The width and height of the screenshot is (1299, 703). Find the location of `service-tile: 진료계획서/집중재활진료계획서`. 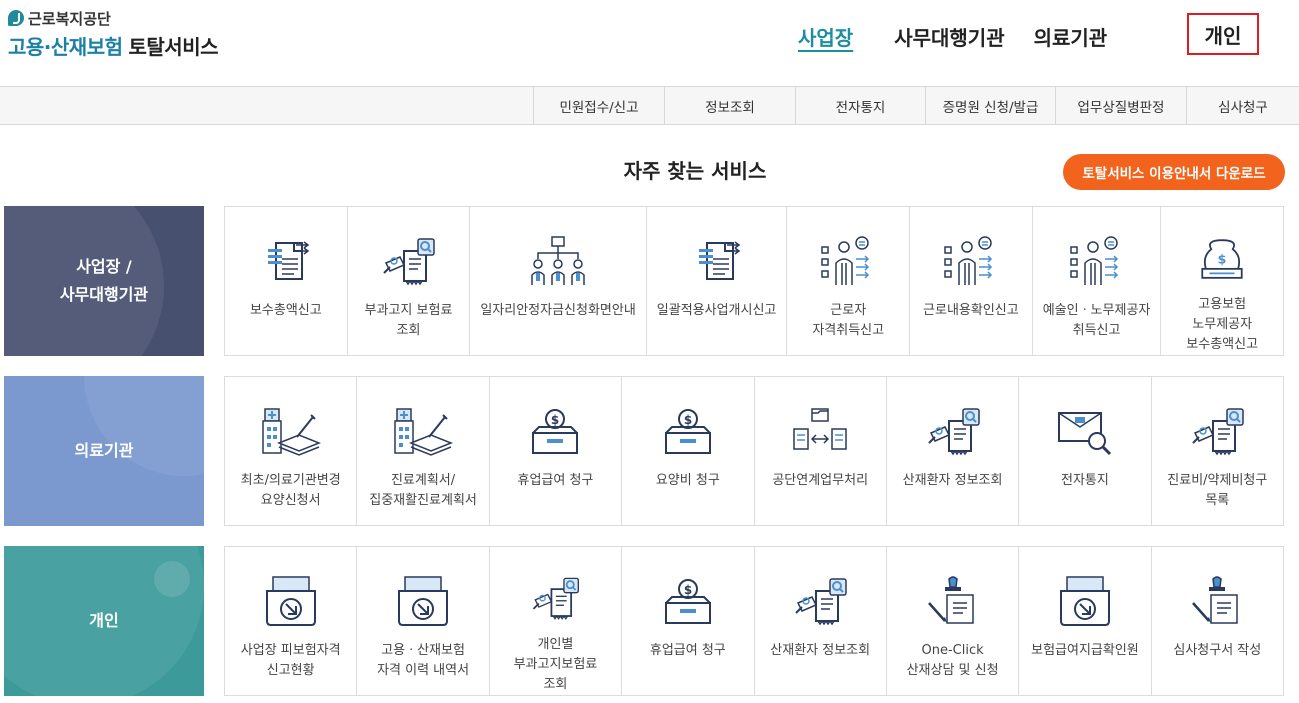

service-tile: 진료계획서/집중재활진료계획서 is located at coordinates (422, 451).